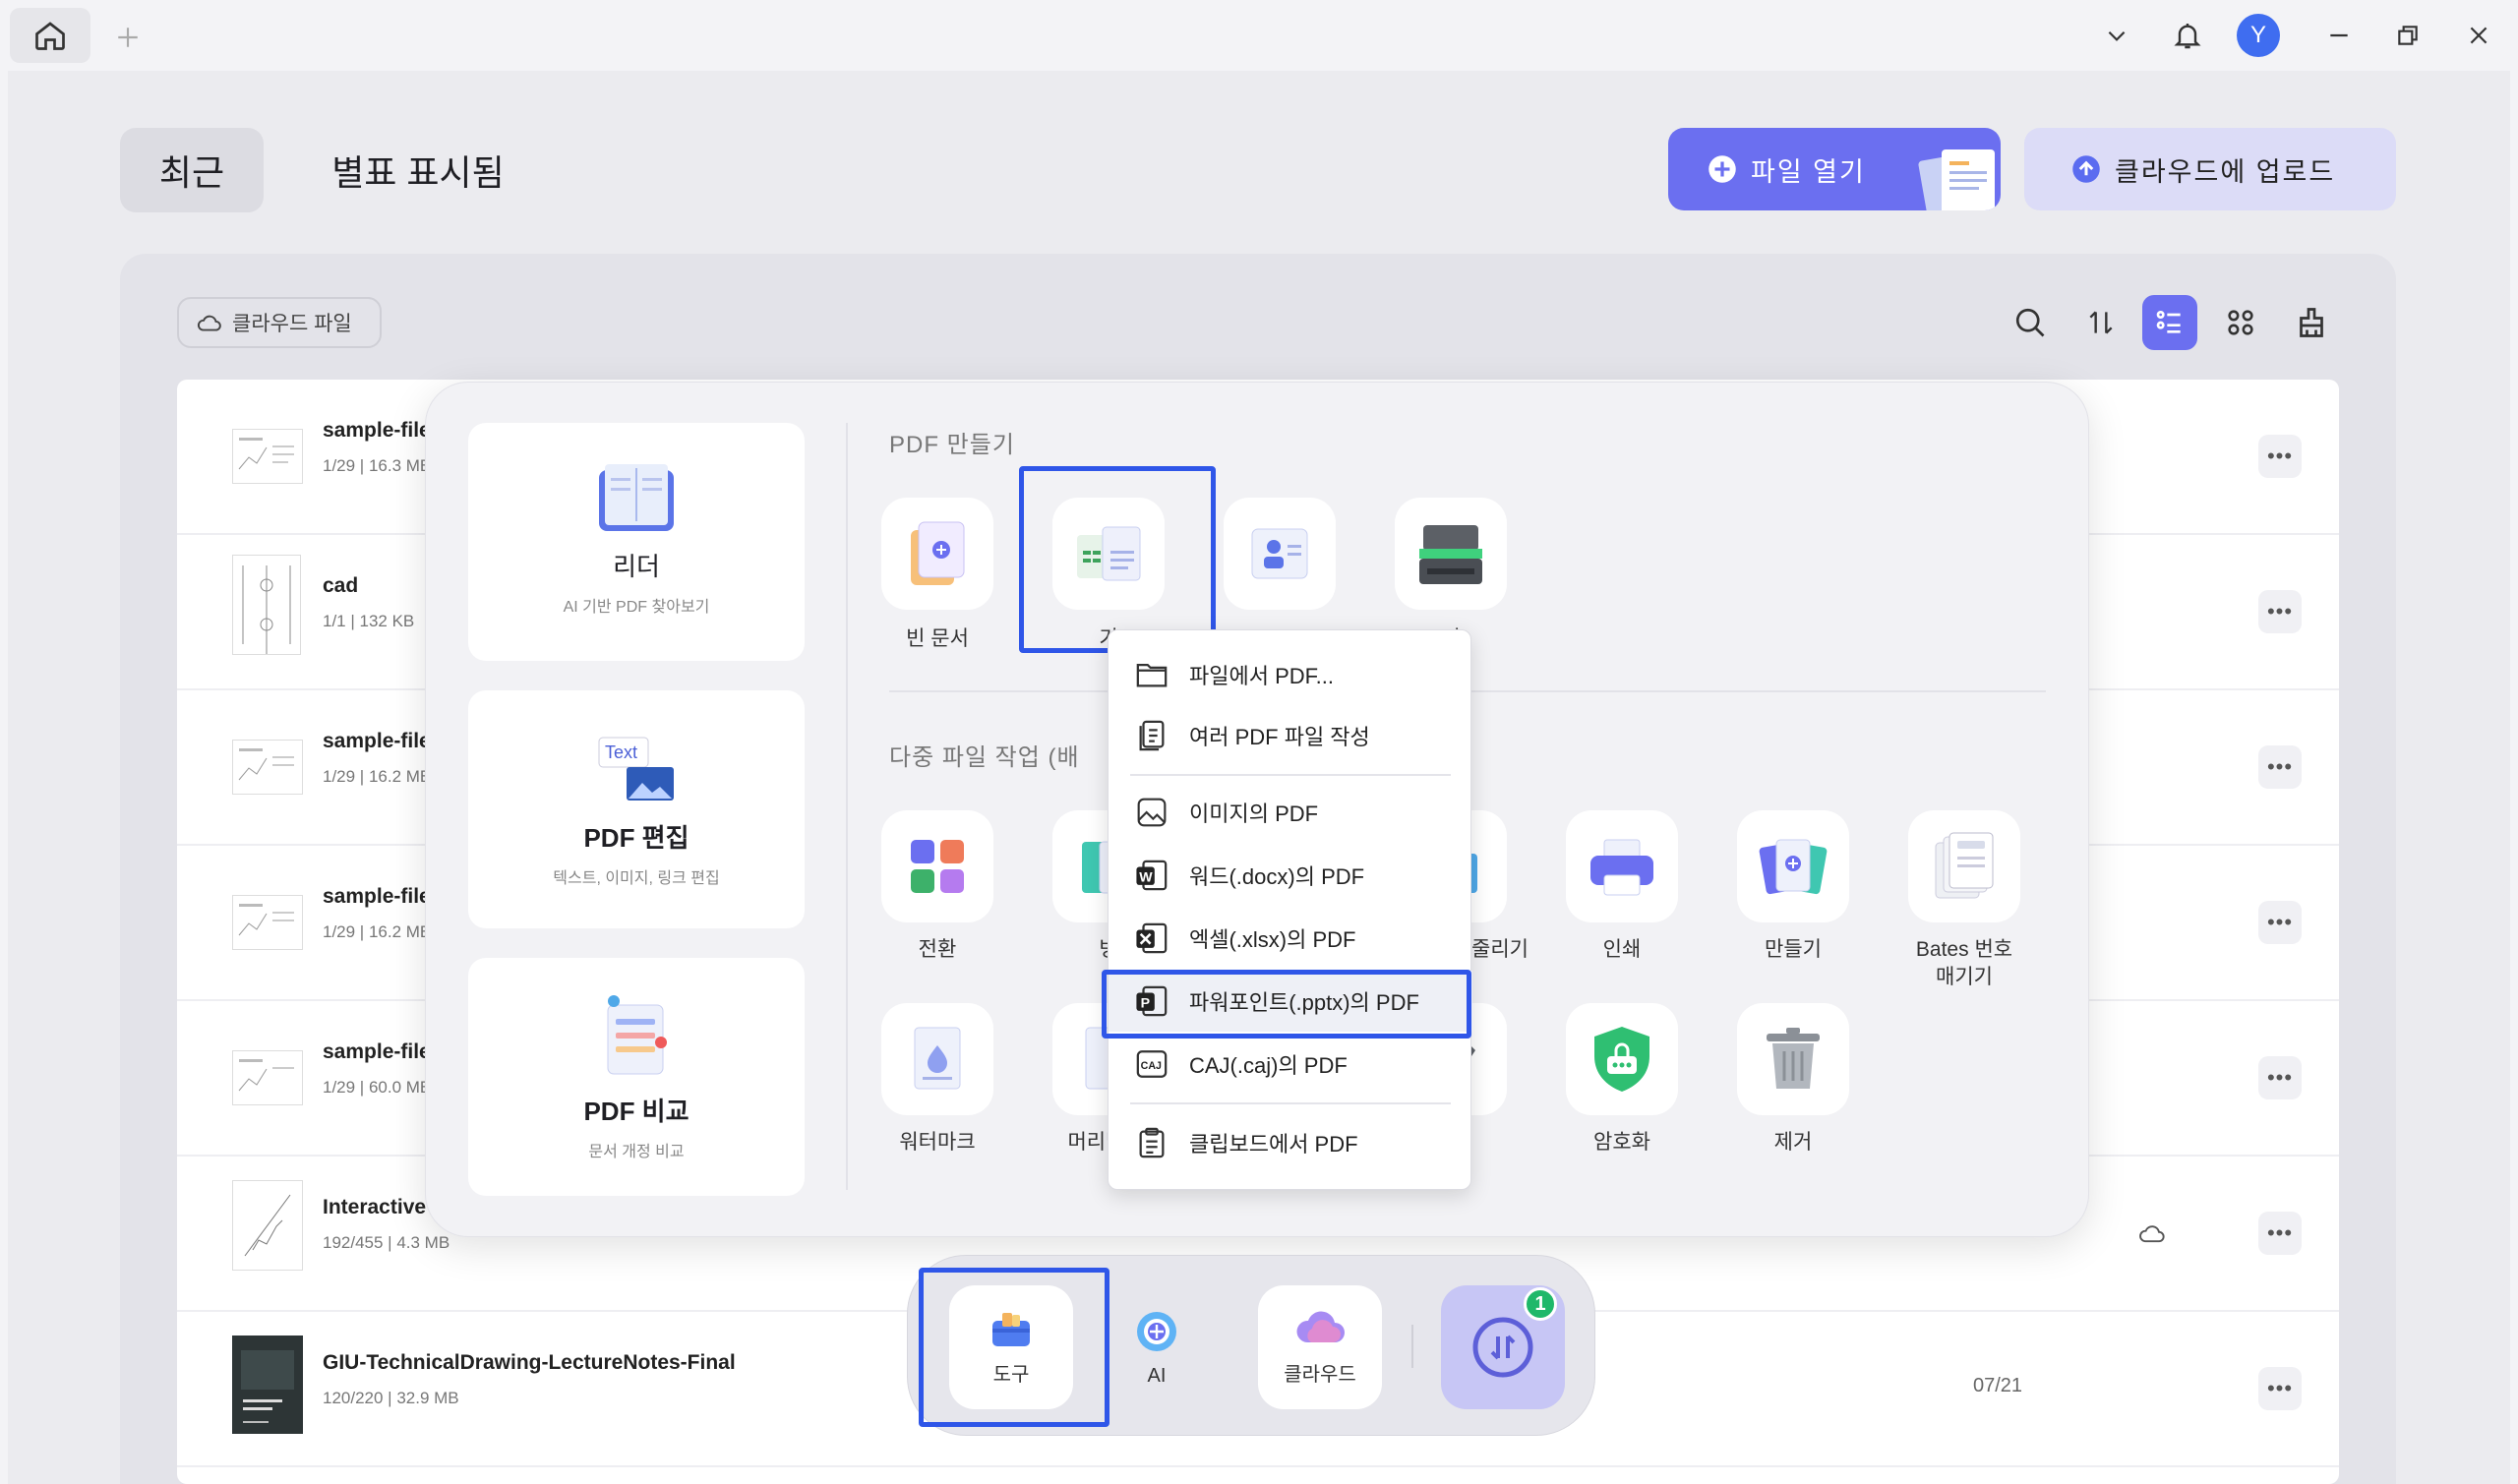  What do you see at coordinates (1998, 1385) in the screenshot?
I see `file-date: 07/21` at bounding box center [1998, 1385].